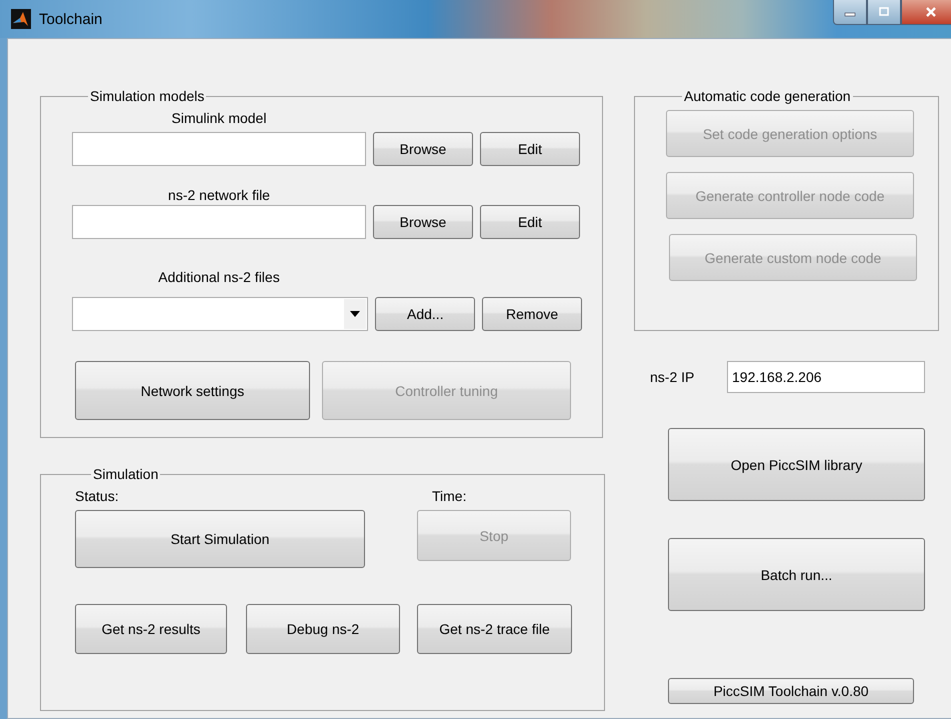 The width and height of the screenshot is (951, 719). I want to click on time-label: Time:, so click(449, 496).